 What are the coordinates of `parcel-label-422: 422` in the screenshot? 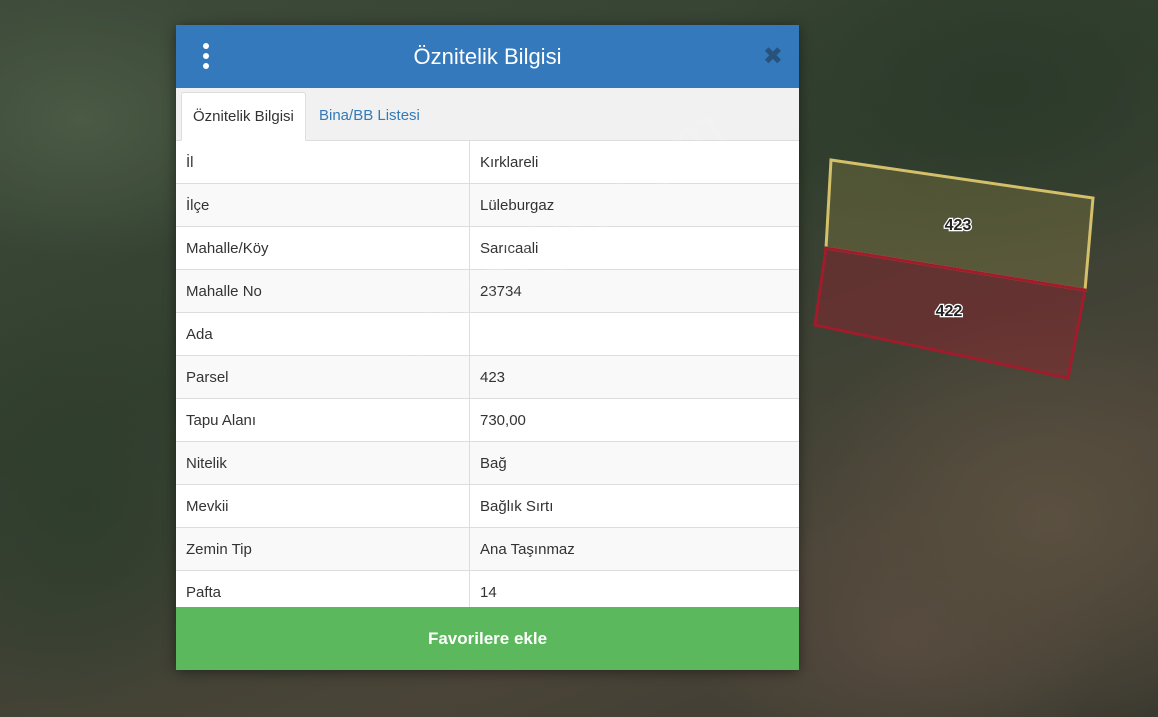 It's located at (949, 311).